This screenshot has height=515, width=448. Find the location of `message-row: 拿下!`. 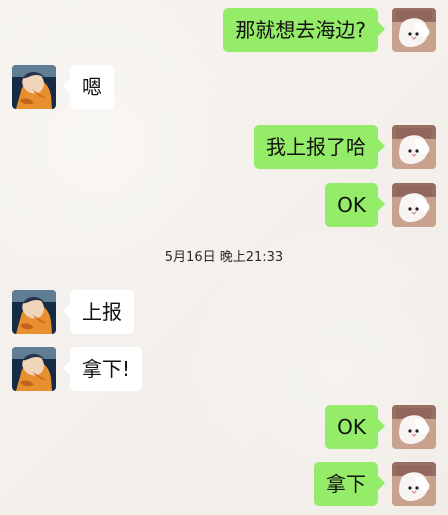

message-row: 拿下! is located at coordinates (224, 369).